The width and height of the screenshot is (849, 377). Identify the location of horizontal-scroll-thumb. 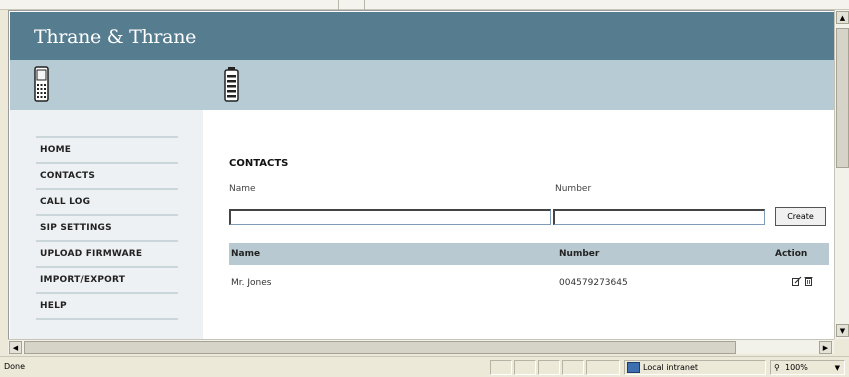
(380, 347).